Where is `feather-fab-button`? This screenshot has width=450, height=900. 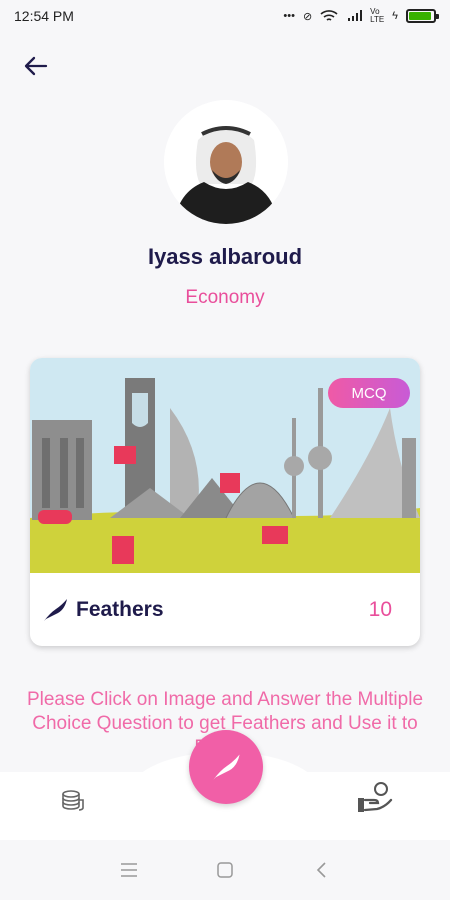
feather-fab-button is located at coordinates (226, 767).